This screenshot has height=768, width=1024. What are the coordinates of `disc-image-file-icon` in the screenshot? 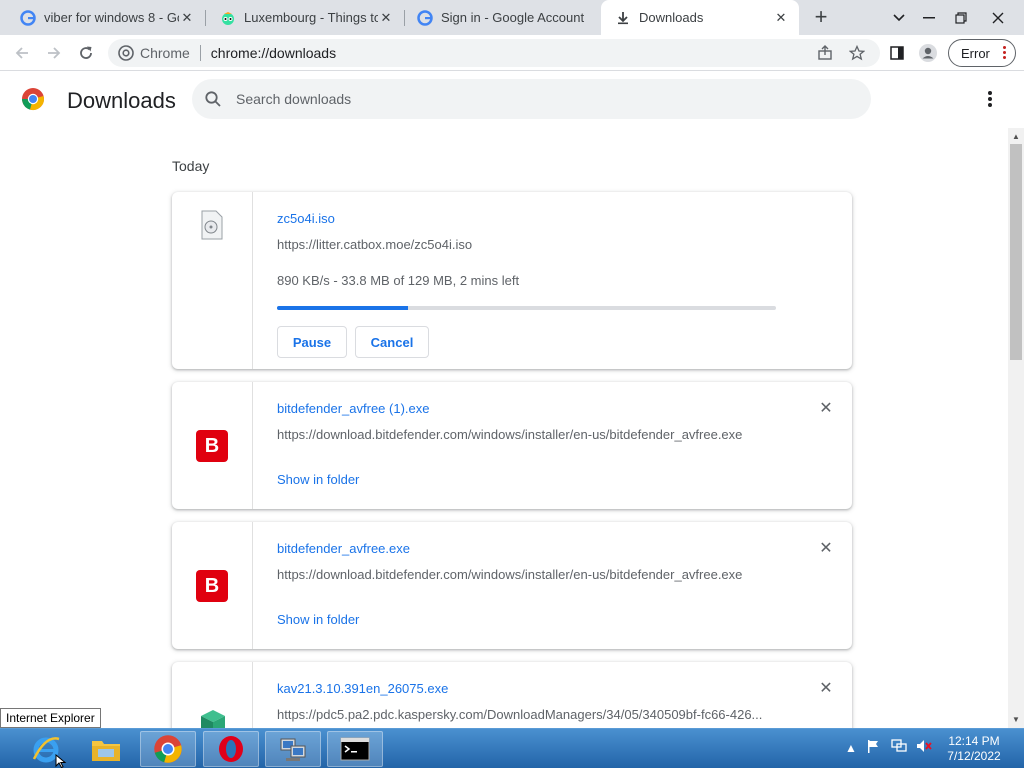 It's located at (212, 227).